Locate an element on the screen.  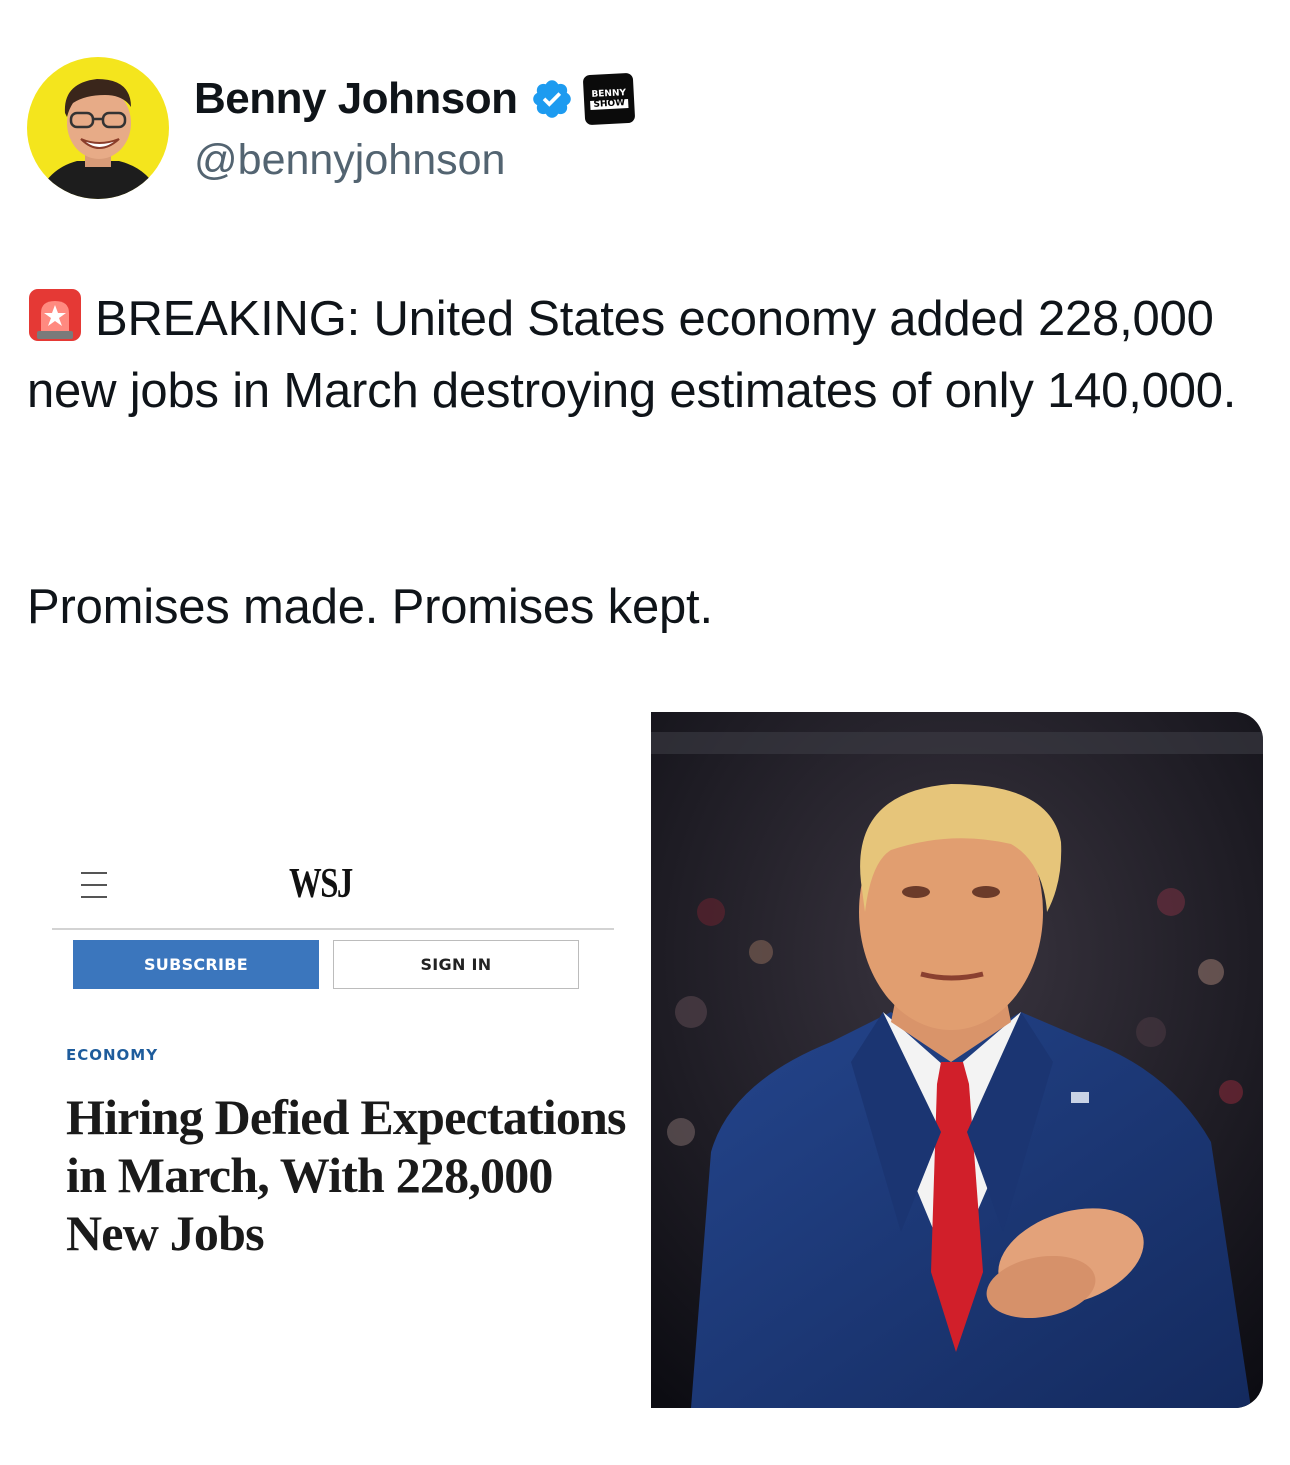
author-name-row: Benny Johnson BENNY SHOW is located at coordinates (414, 99).